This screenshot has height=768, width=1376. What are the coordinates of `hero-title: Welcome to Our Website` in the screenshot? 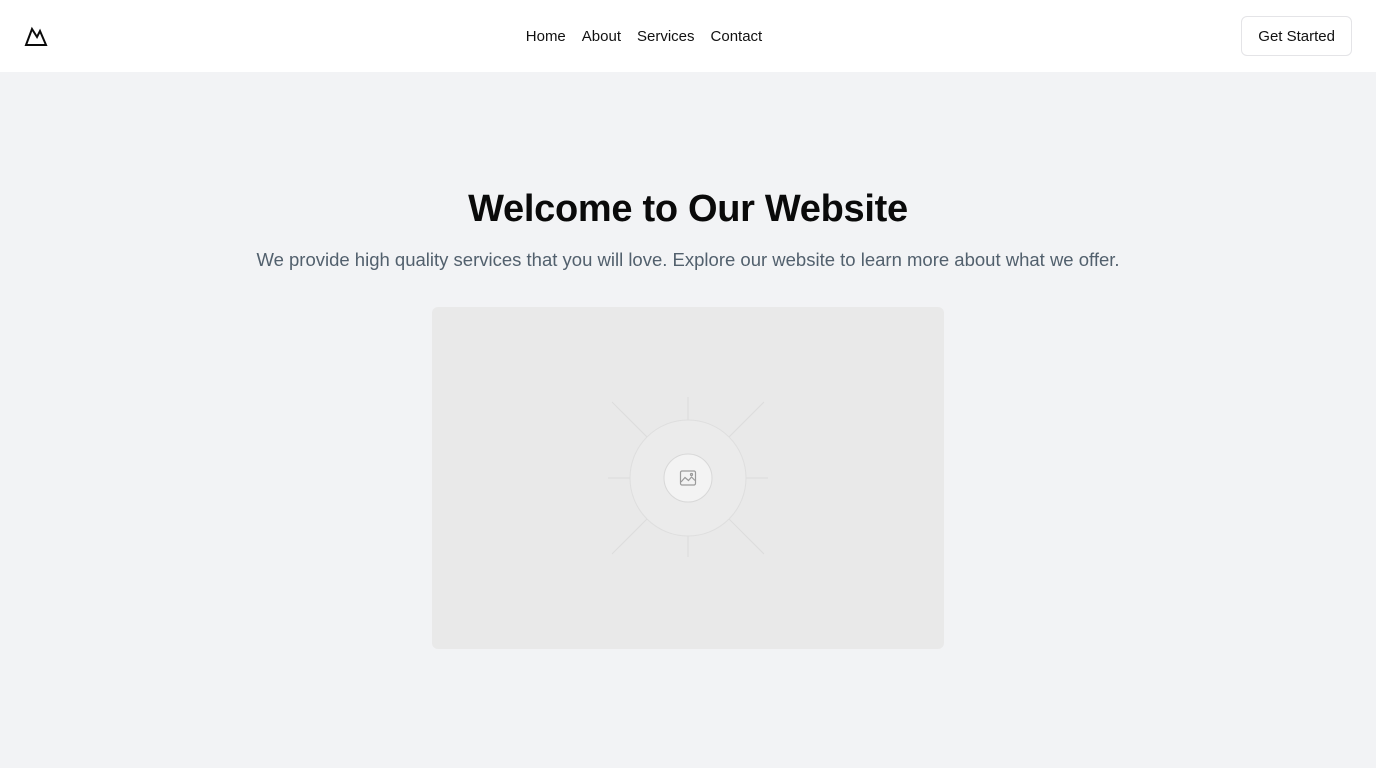 It's located at (688, 209).